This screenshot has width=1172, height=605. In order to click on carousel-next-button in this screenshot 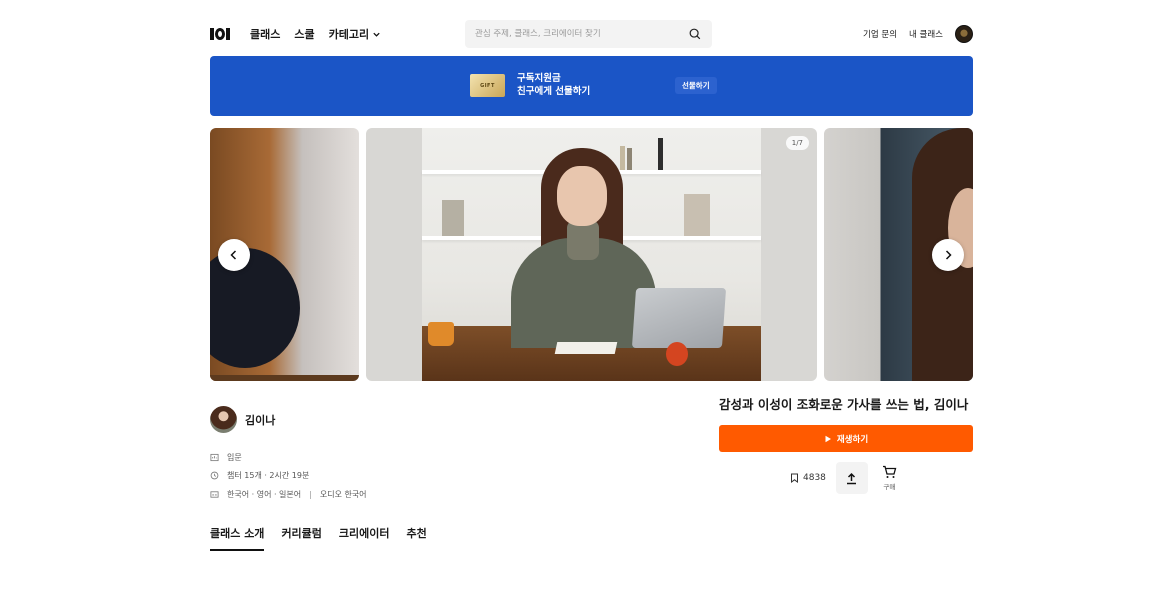, I will do `click(948, 255)`.